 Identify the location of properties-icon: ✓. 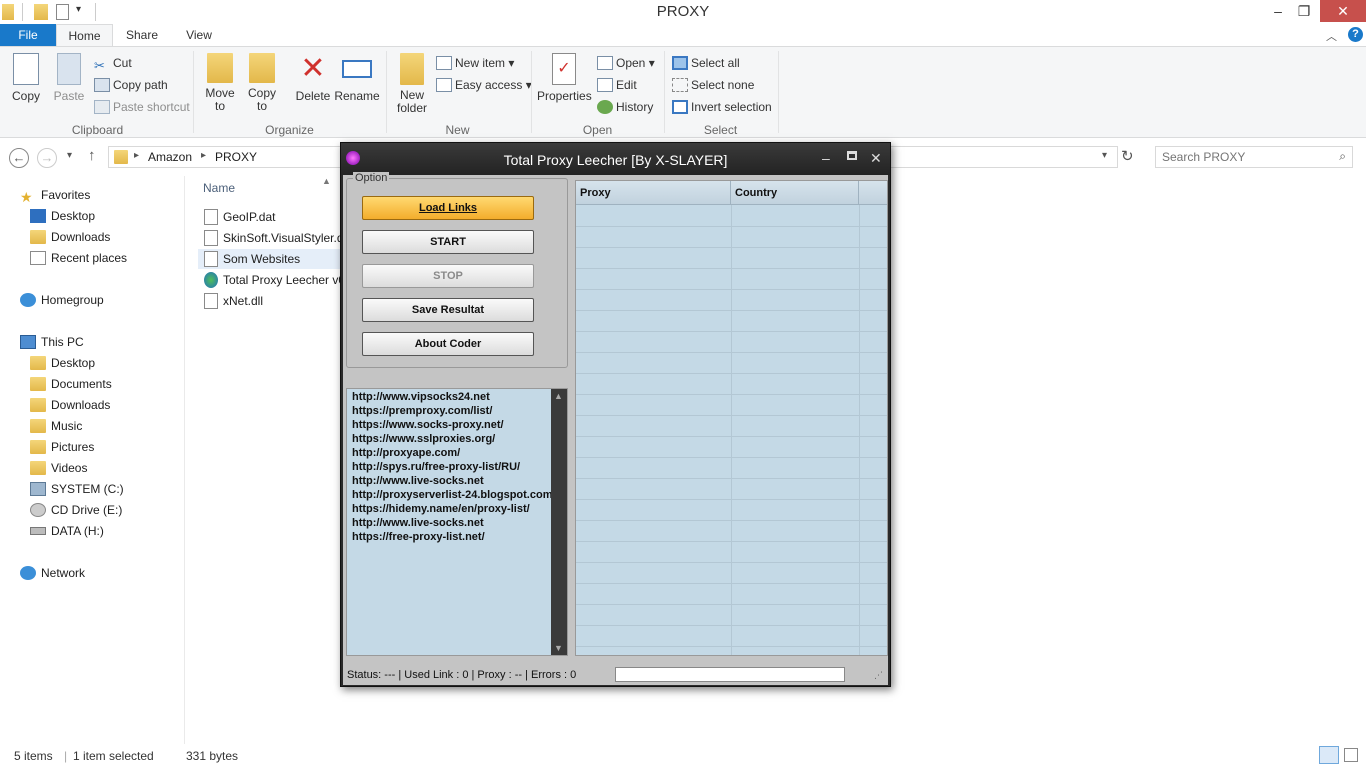
(564, 69).